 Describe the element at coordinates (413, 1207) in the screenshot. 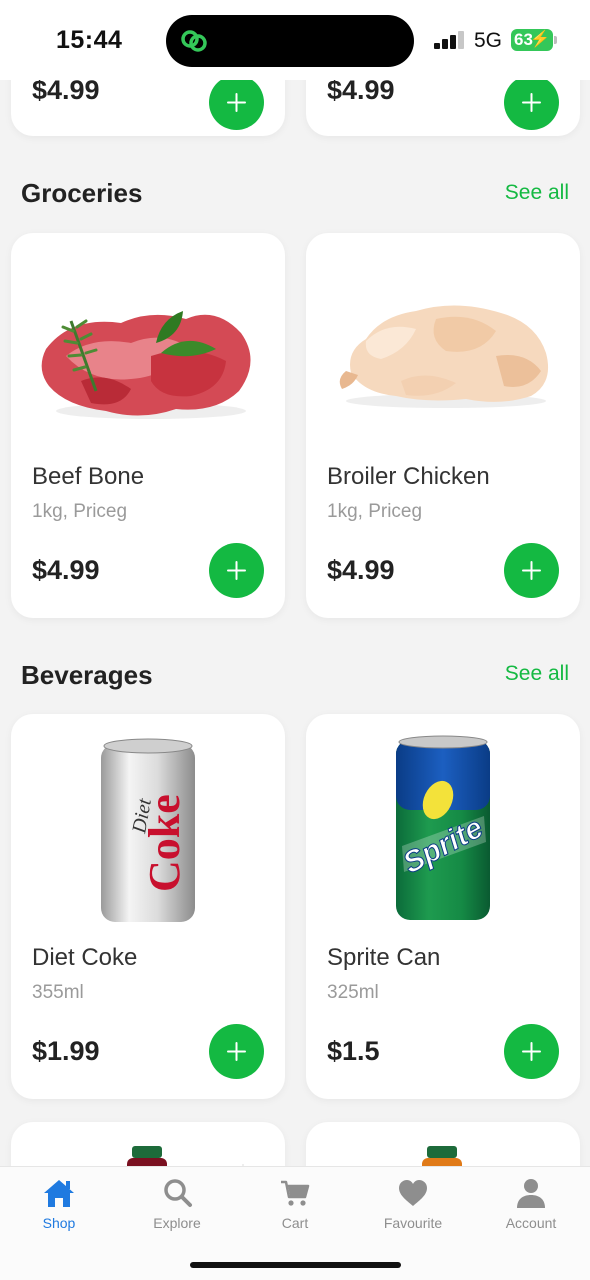

I see `tab-favourite: Favourite` at that location.